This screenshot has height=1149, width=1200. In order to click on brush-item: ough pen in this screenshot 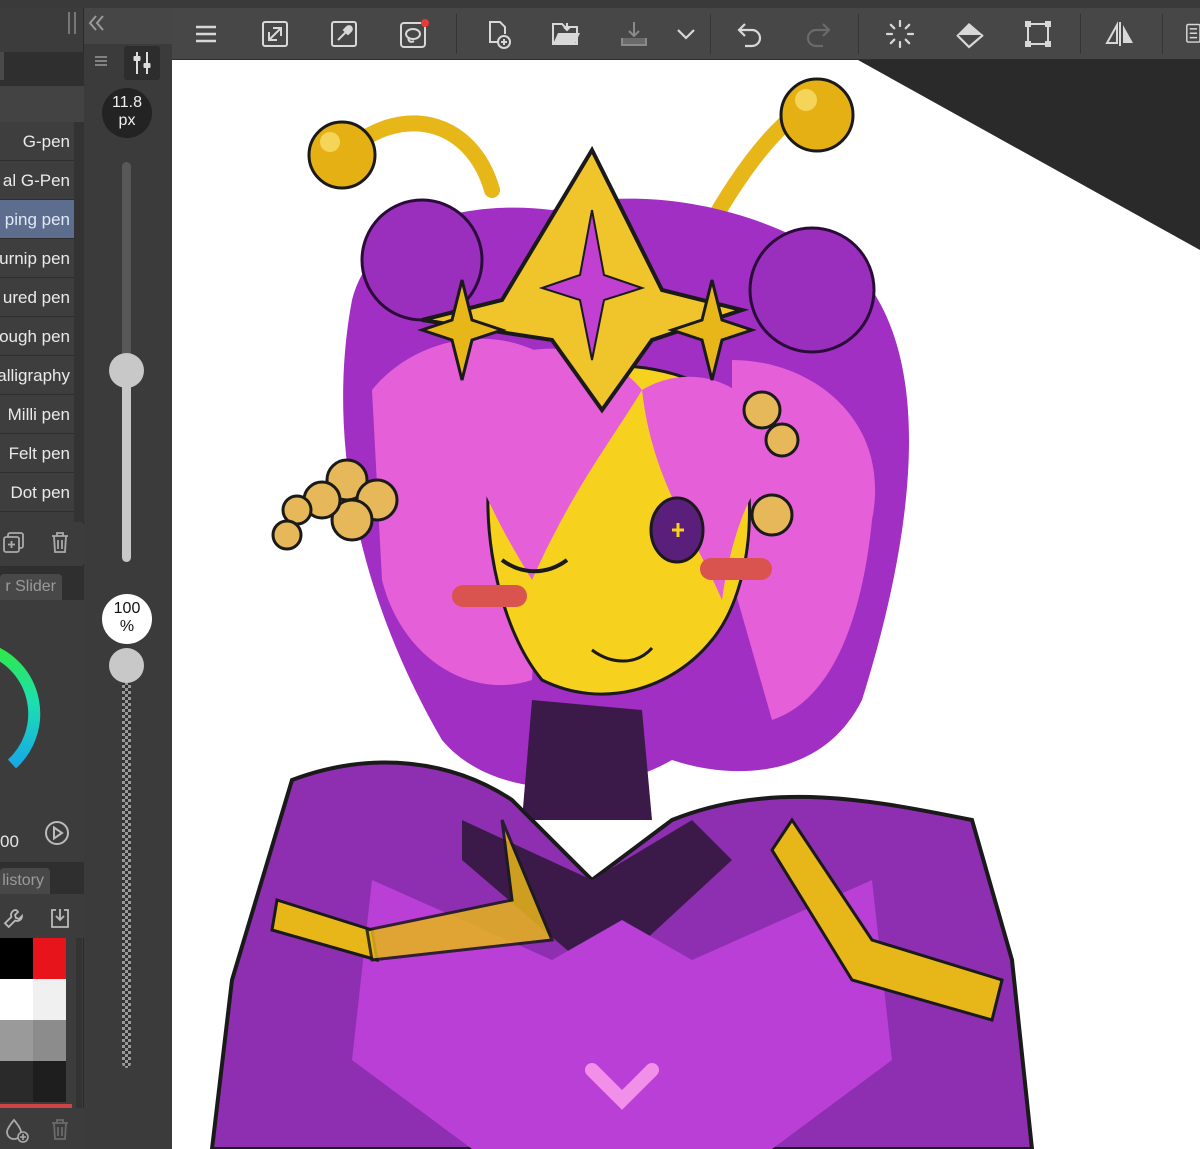, I will do `click(37, 336)`.